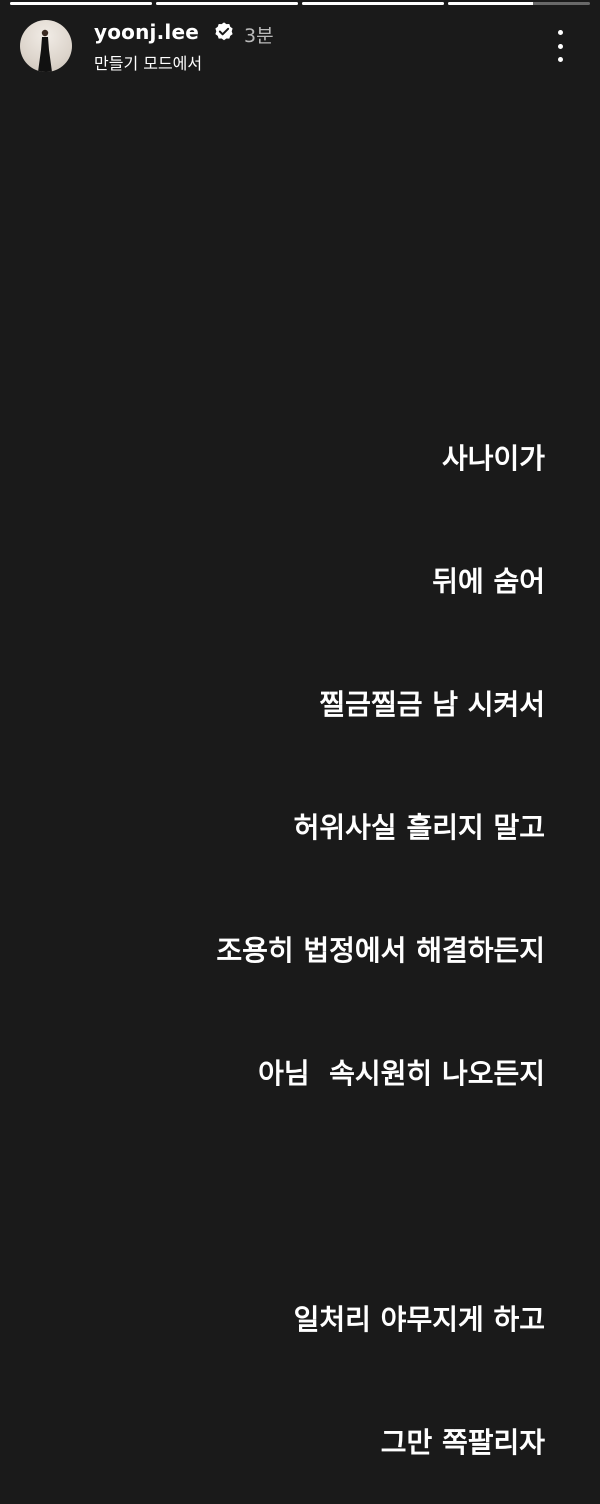 The image size is (600, 1504). I want to click on verified-badge-icon, so click(224, 31).